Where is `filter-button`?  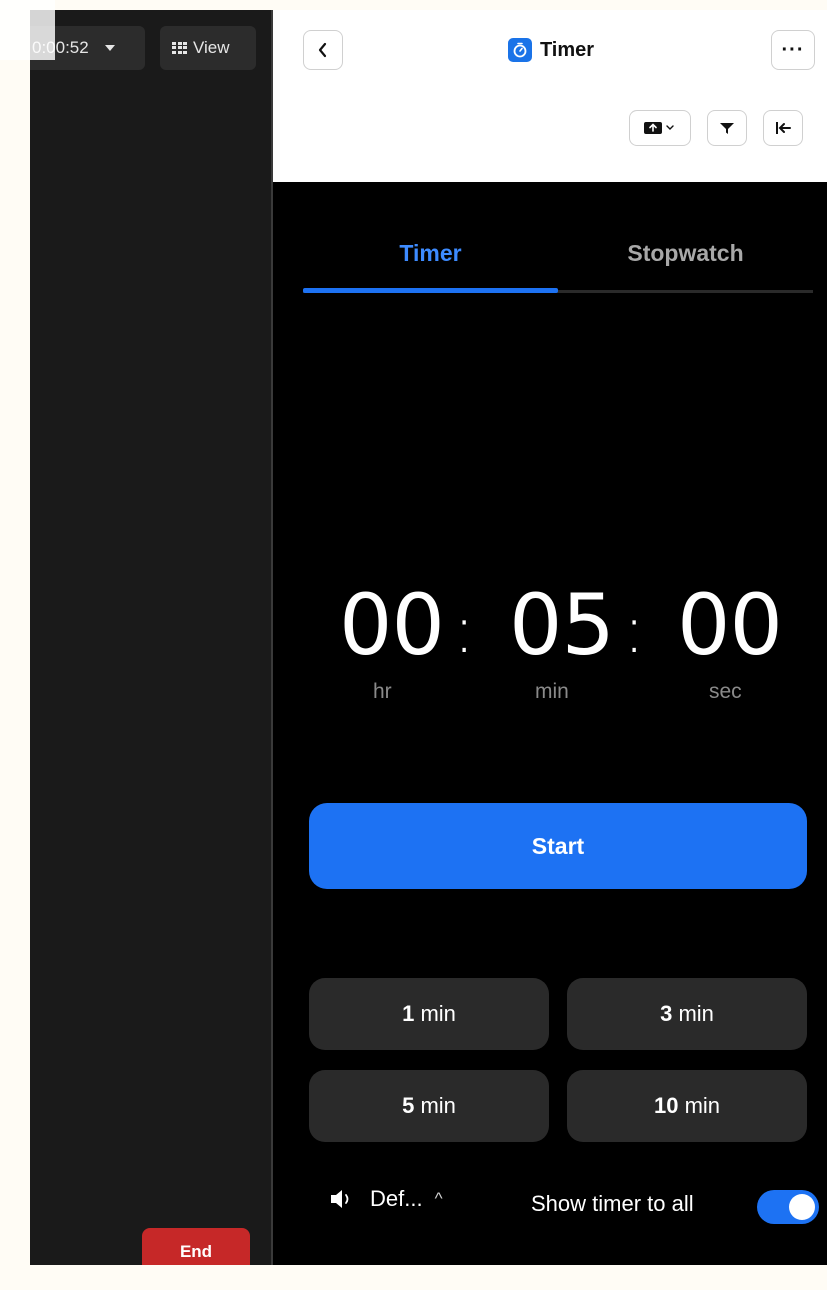 filter-button is located at coordinates (727, 128).